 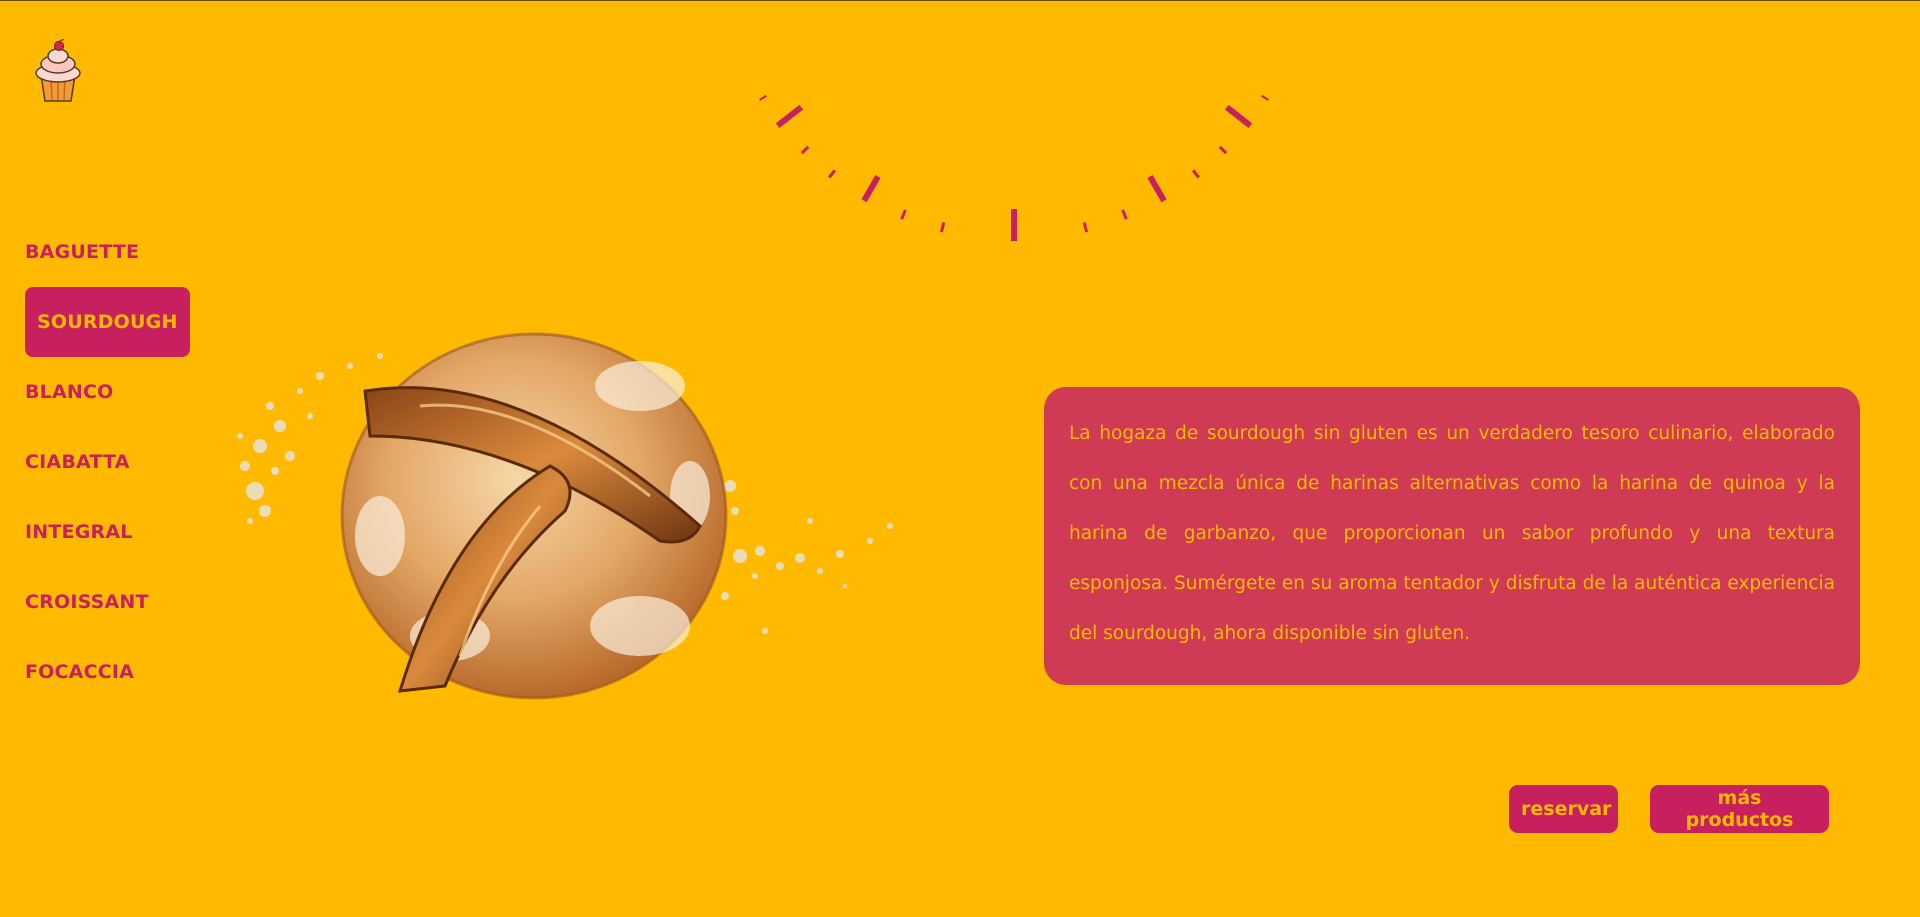 I want to click on nav-item-focaccia: FOCACCIA, so click(x=125, y=672).